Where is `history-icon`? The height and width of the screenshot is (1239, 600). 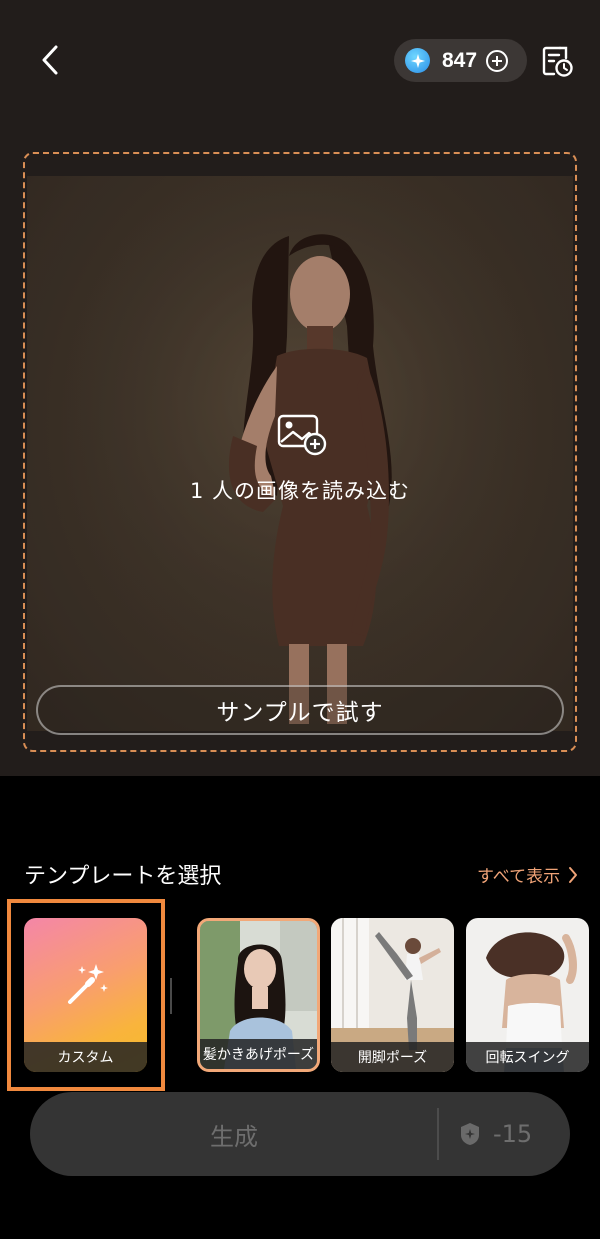
history-icon is located at coordinates (557, 61).